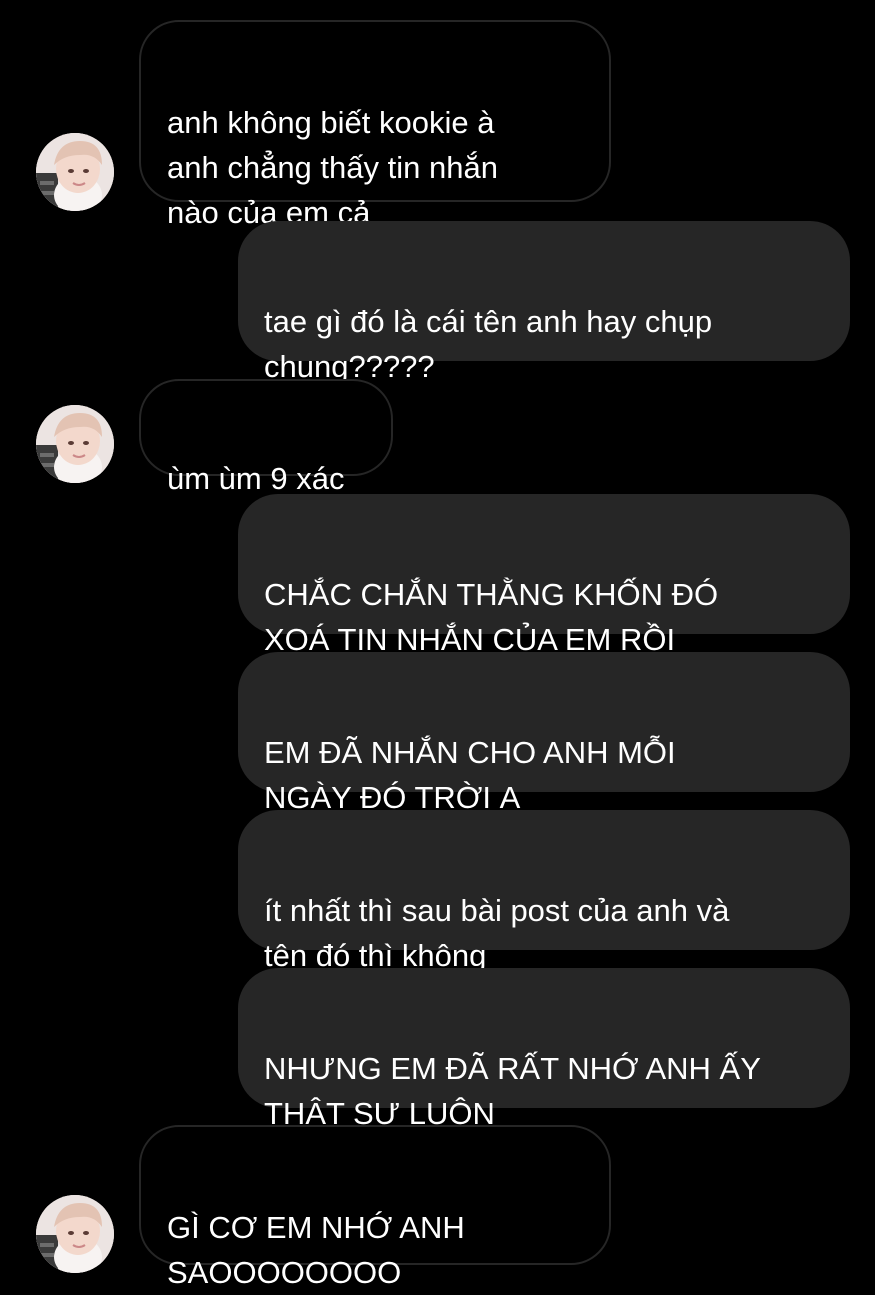  Describe the element at coordinates (544, 1049) in the screenshot. I see `outgoing-message-bubble: NHƯNG EM ĐÃ RẤT NHỚ ANH ẤY THẬT SỰ LUÔN` at that location.